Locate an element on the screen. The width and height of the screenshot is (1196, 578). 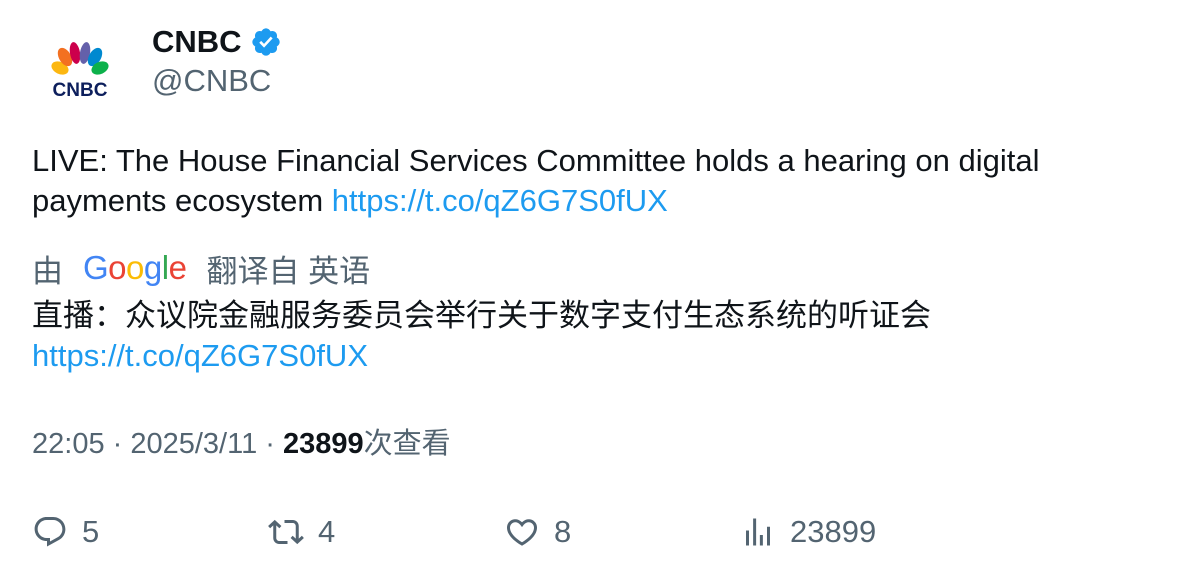
translated-from-label: 翻译自 英语 is located at coordinates (288, 271).